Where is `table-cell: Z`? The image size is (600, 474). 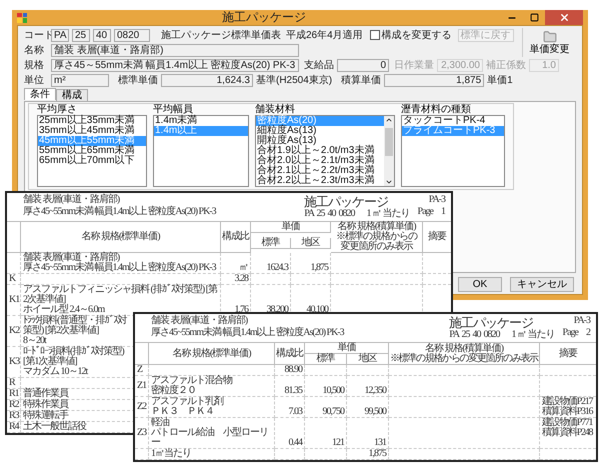 table-cell: Z is located at coordinates (142, 370).